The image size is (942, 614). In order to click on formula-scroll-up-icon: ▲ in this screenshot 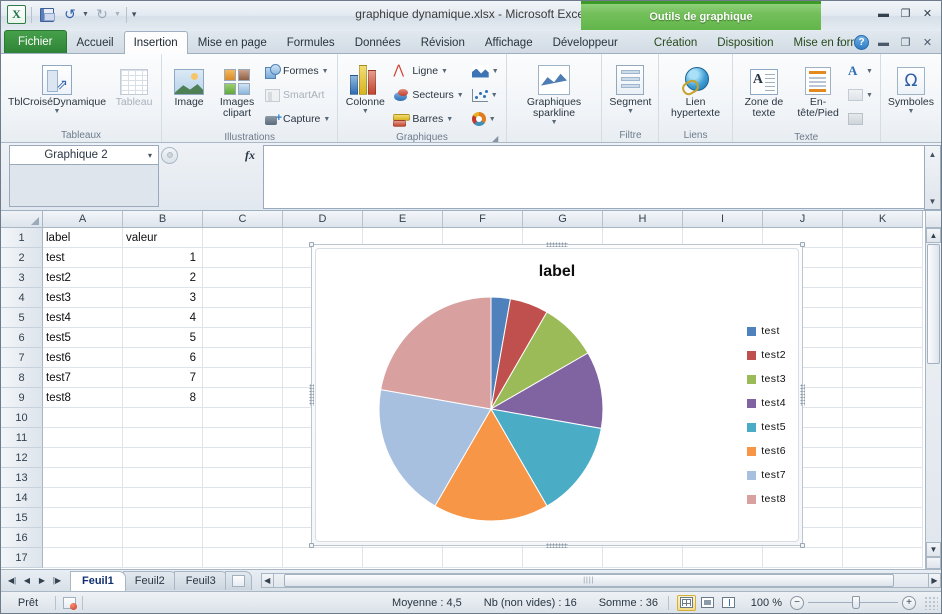, I will do `click(932, 154)`.